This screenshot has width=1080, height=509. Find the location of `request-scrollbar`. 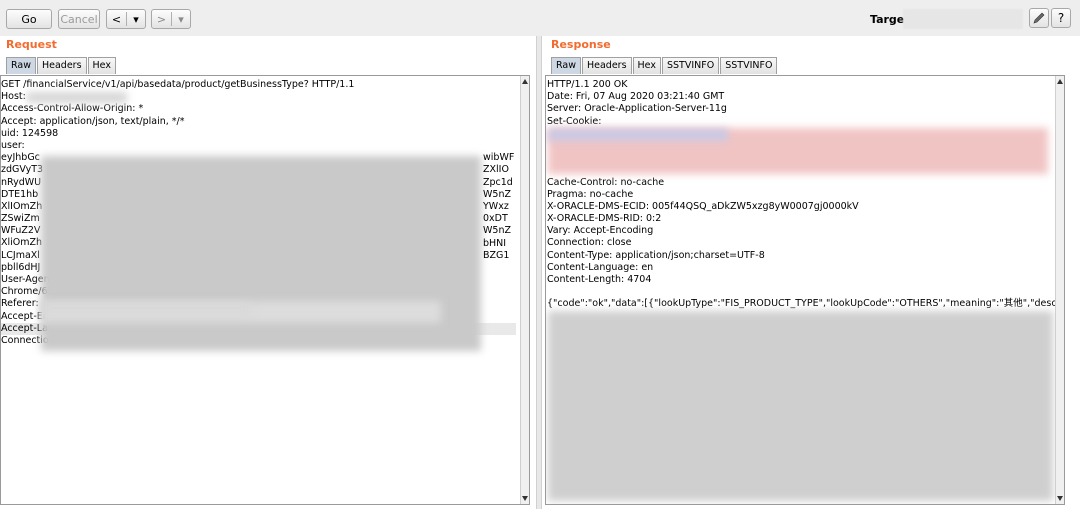

request-scrollbar is located at coordinates (524, 290).